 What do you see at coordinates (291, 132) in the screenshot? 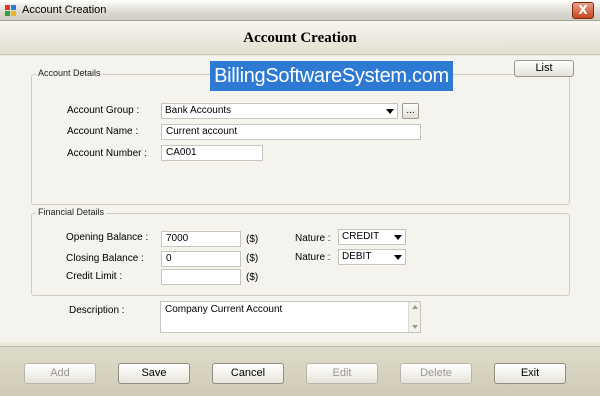
I see `account-name-input: Current account` at bounding box center [291, 132].